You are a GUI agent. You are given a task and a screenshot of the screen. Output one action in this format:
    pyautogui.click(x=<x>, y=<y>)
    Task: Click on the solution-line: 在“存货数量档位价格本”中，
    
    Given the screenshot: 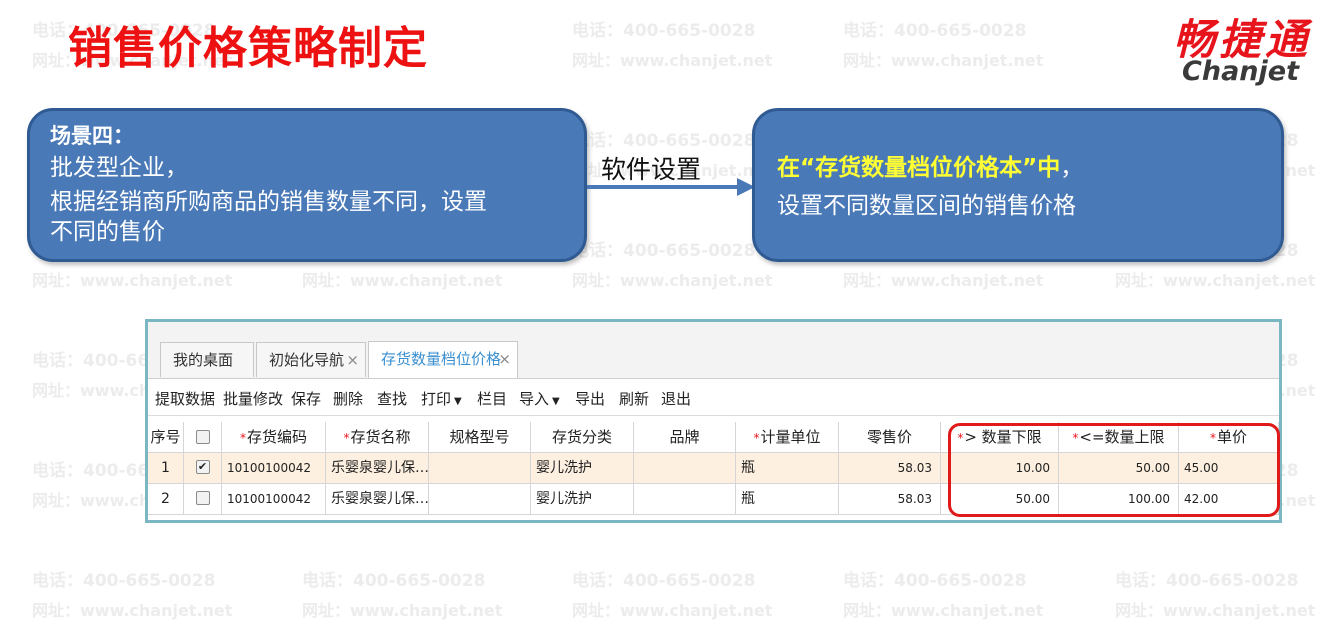 What is the action you would take?
    pyautogui.click(x=1018, y=168)
    